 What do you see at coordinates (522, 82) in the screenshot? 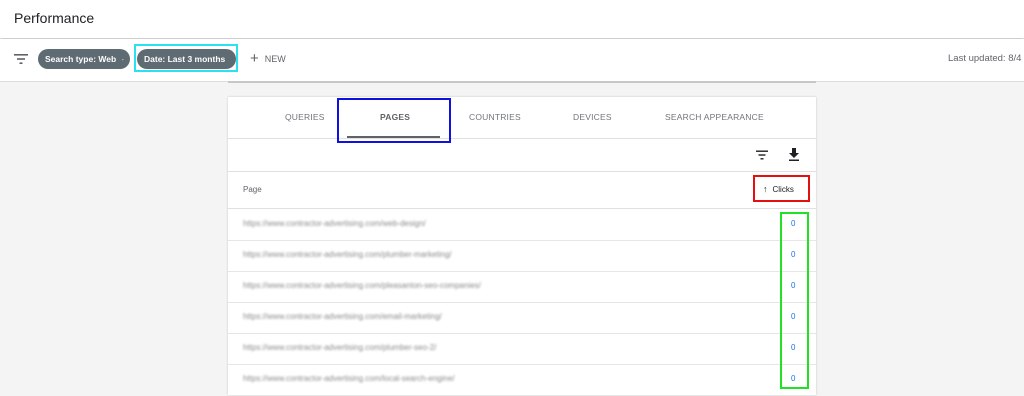
I see `chart-card-bottom-edge` at bounding box center [522, 82].